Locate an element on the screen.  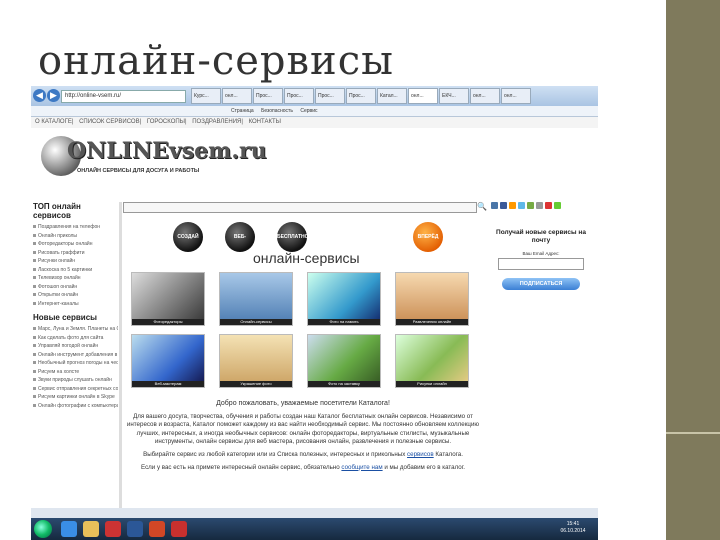
address-bar: http://online-vsem.ru/ is located at coordinates (123, 96).